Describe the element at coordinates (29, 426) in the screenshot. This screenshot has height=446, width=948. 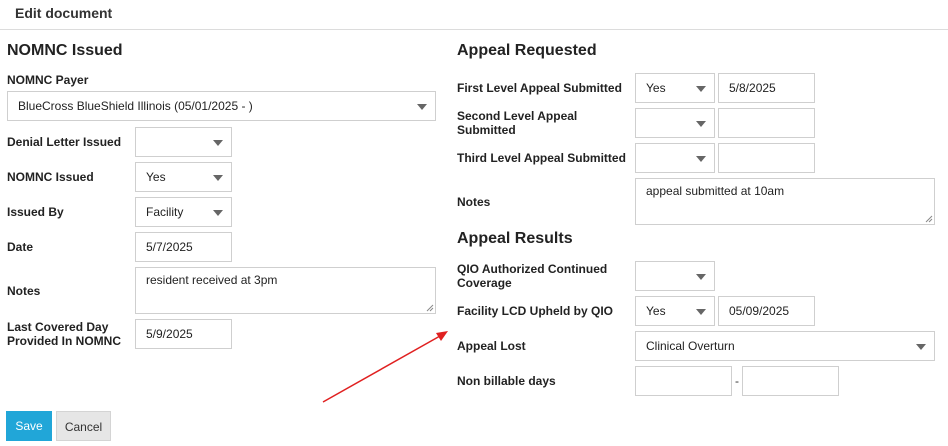
I see `save-button: Save` at that location.